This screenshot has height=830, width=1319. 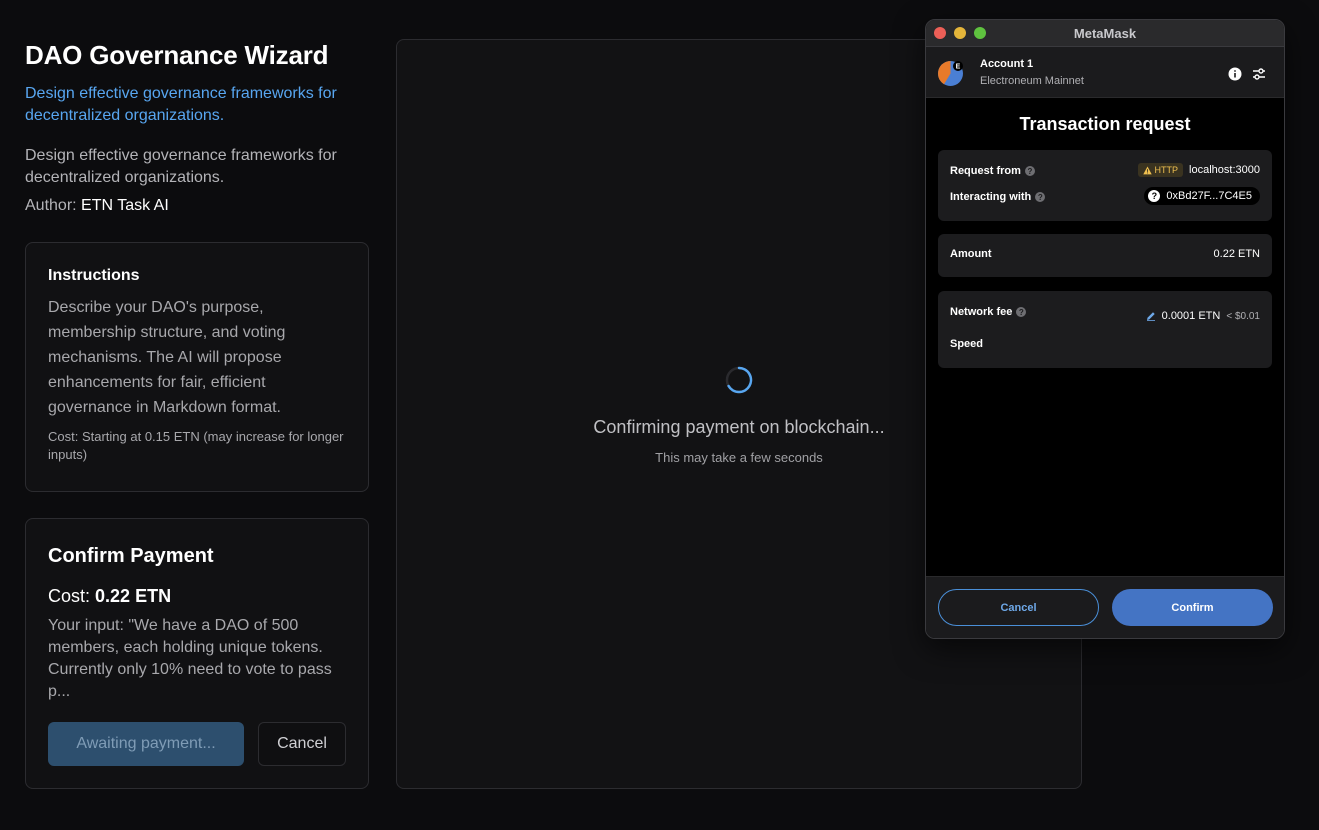 What do you see at coordinates (1154, 196) in the screenshot?
I see `unknown-contract-icon: ?` at bounding box center [1154, 196].